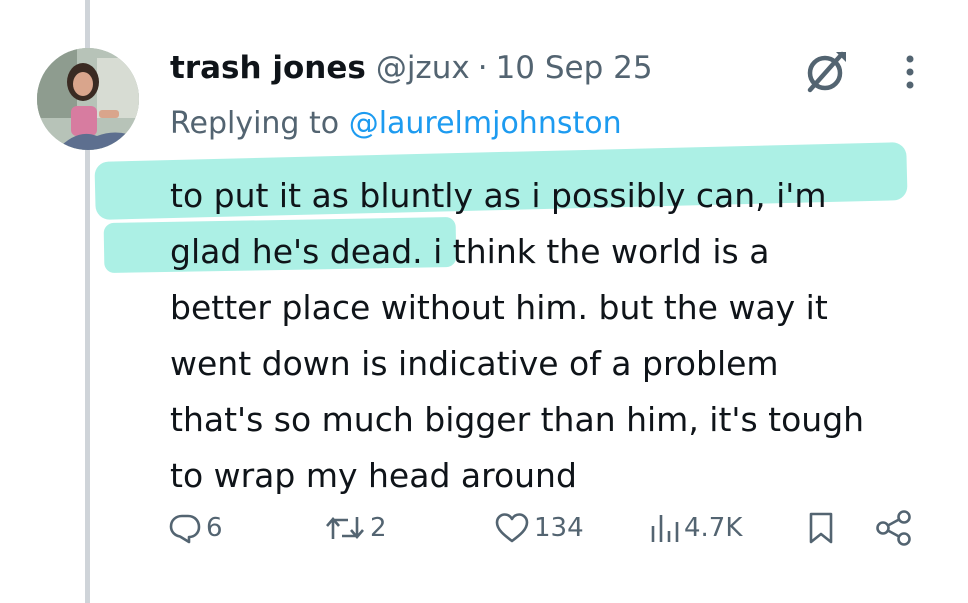  What do you see at coordinates (474, 363) in the screenshot?
I see `body-line: went down is indicative of a problem` at bounding box center [474, 363].